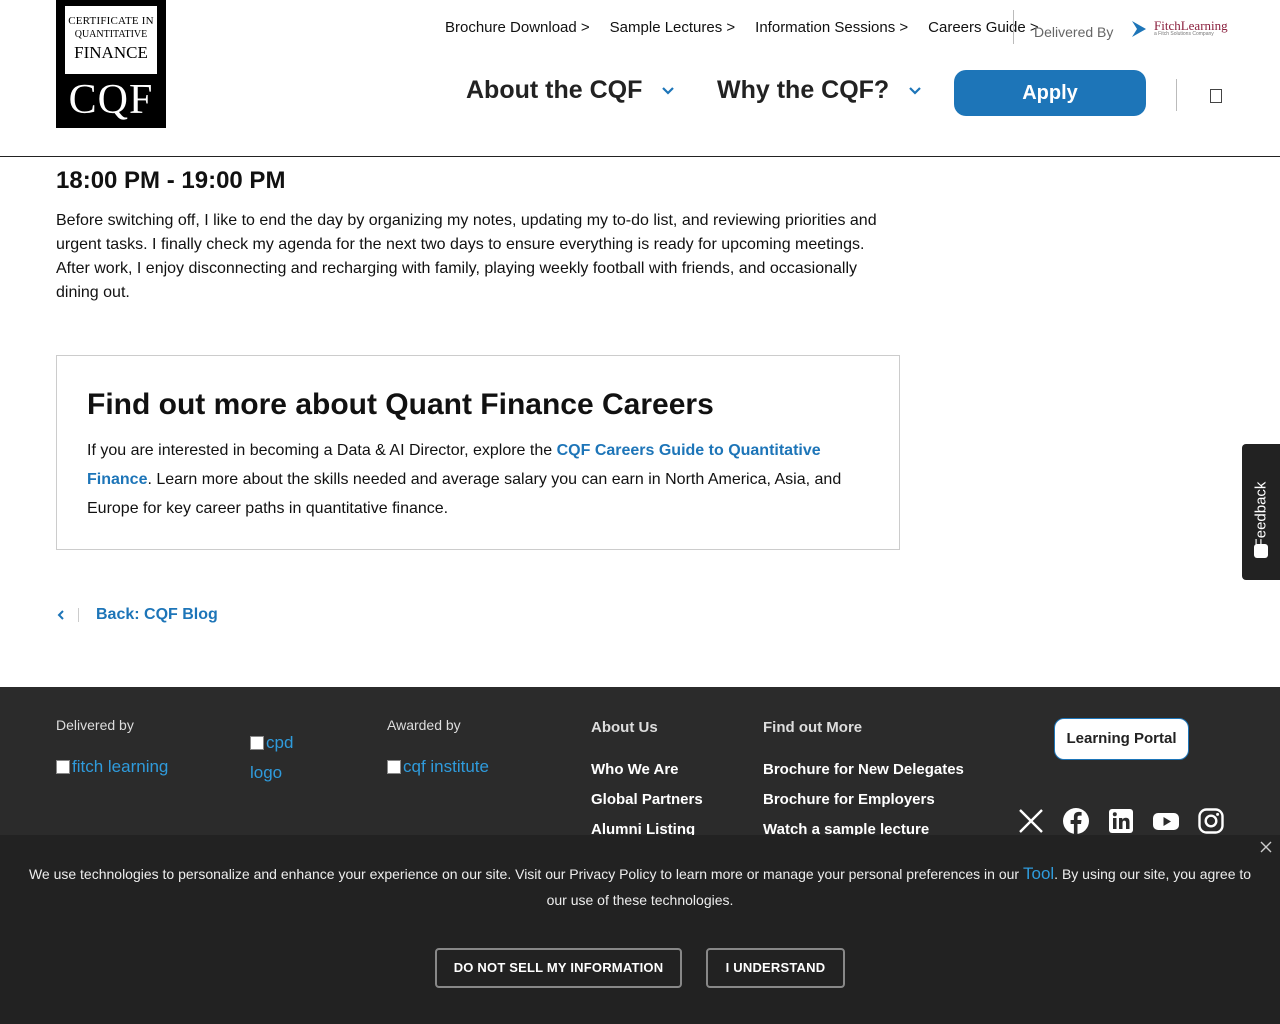  I want to click on nav-why-cqf: Why the CQF?, so click(803, 90).